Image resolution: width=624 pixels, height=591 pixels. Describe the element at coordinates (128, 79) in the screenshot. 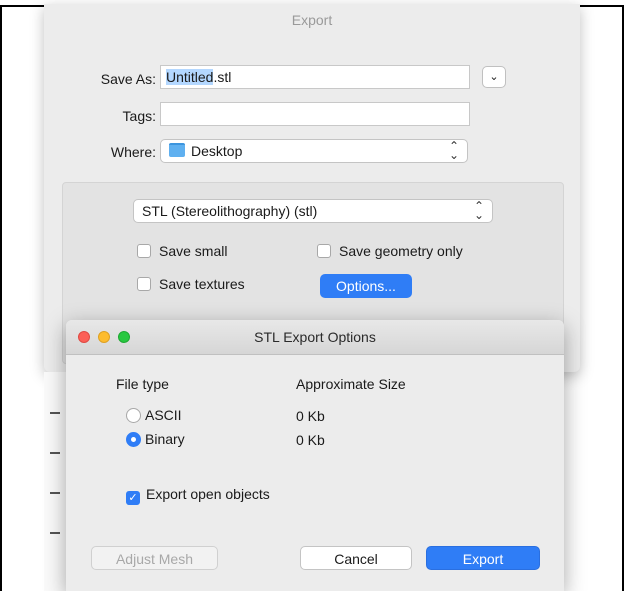

I see `save-as-label: Save As:` at that location.